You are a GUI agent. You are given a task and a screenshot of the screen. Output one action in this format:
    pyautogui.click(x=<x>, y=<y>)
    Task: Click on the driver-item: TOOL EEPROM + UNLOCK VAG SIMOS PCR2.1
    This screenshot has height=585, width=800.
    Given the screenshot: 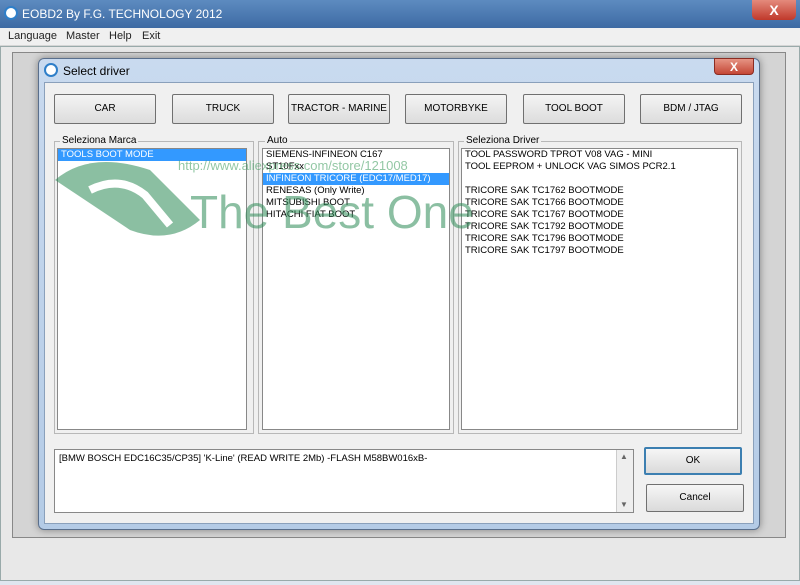 What is the action you would take?
    pyautogui.click(x=599, y=167)
    